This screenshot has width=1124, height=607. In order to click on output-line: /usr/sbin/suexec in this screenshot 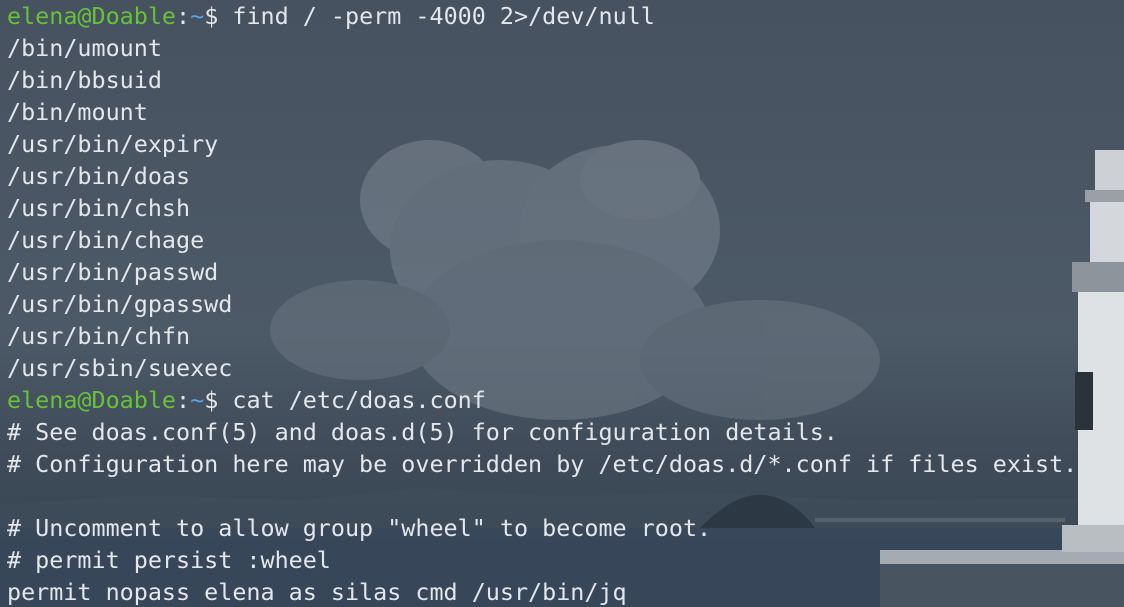, I will do `click(120, 368)`.